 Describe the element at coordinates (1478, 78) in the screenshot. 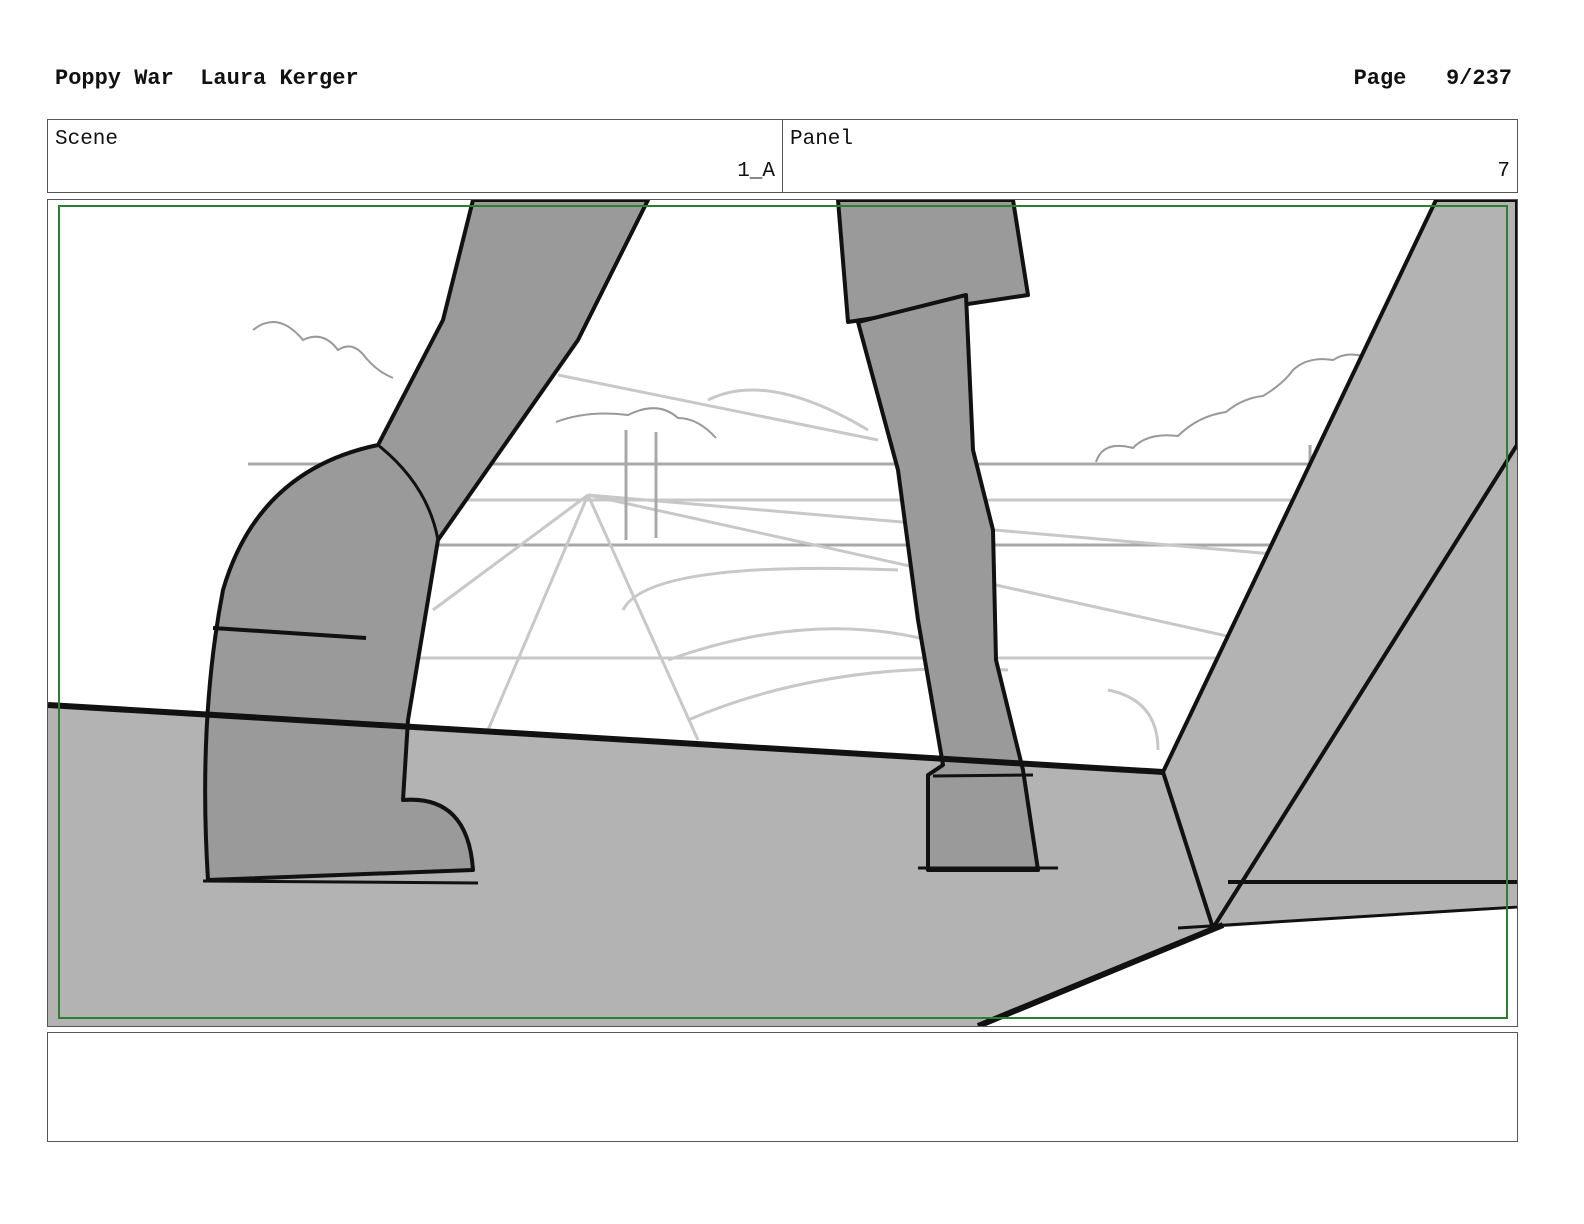

I see `page-number: 9/237` at that location.